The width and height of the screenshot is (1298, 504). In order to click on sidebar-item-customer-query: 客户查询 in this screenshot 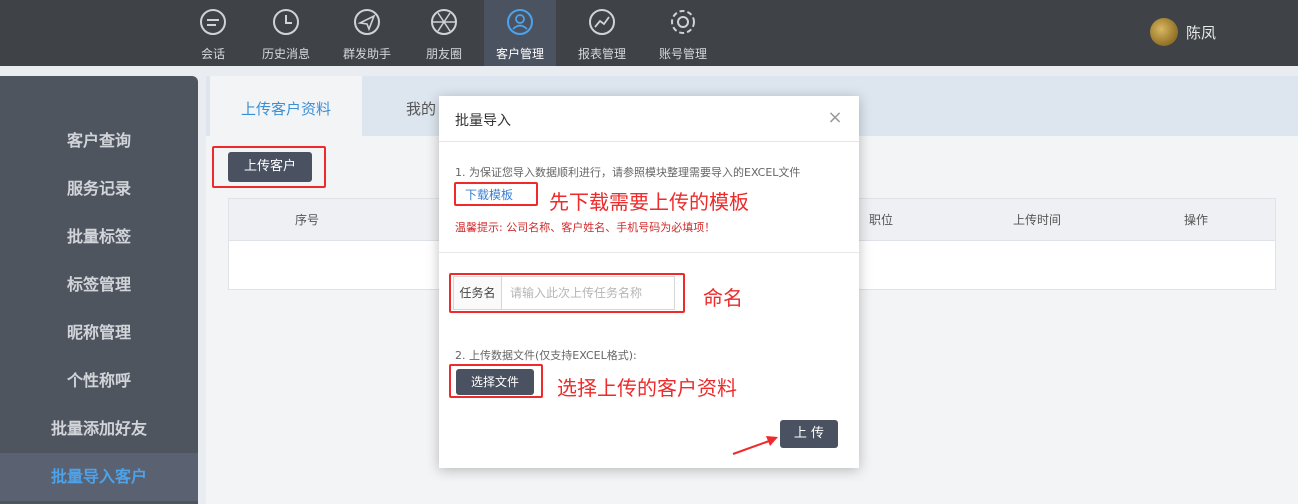, I will do `click(99, 141)`.